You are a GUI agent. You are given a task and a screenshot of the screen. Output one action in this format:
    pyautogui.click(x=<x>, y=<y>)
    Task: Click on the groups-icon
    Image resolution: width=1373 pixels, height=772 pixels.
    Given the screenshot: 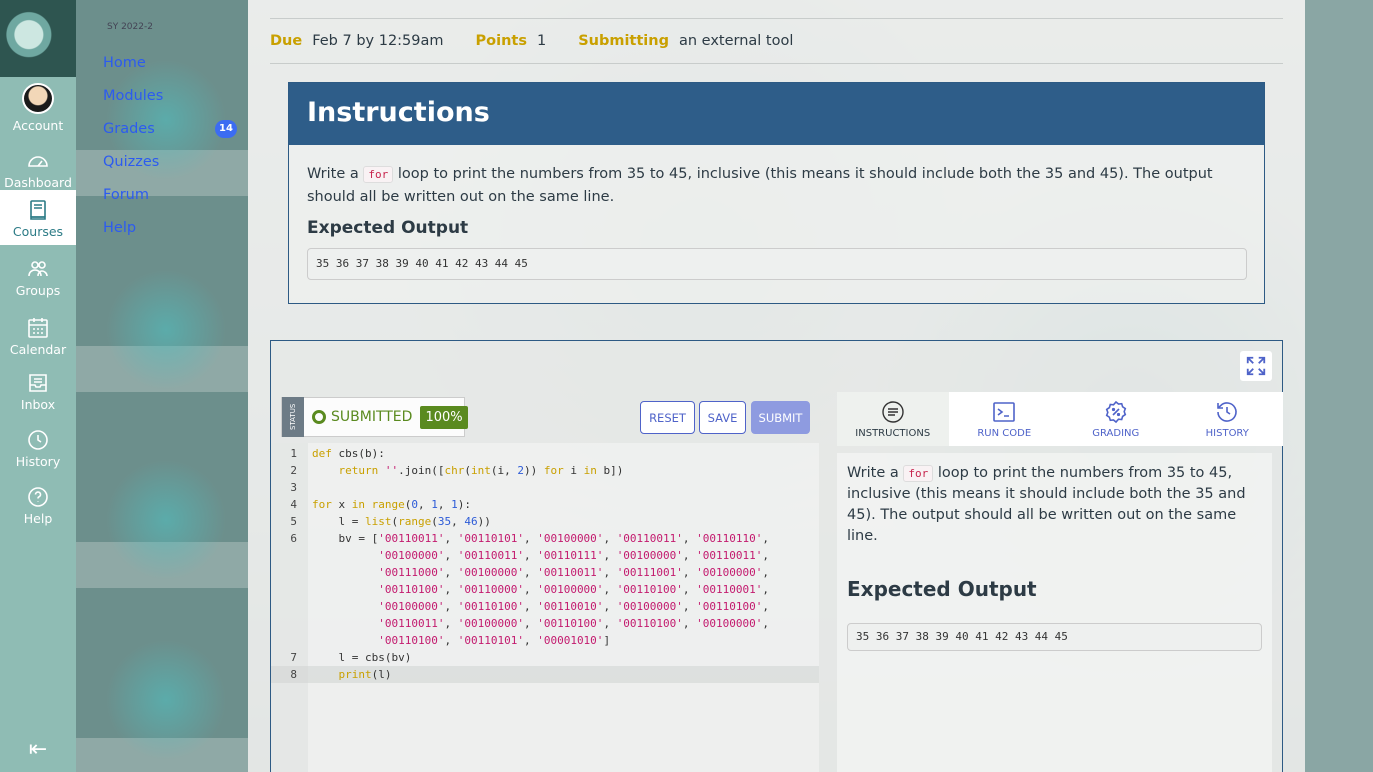 What is the action you would take?
    pyautogui.click(x=38, y=269)
    